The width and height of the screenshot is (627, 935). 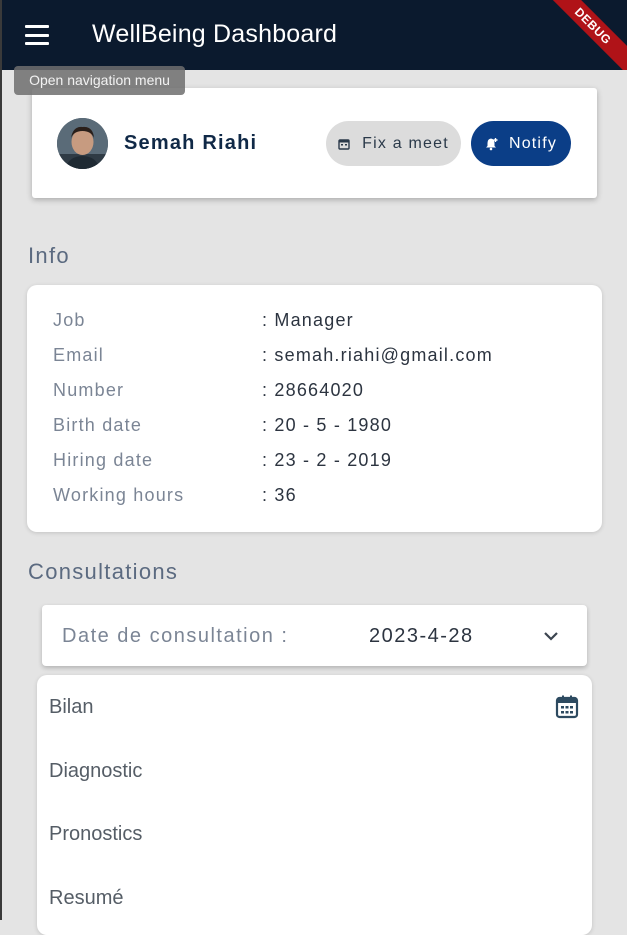 I want to click on bilan-field: Bilan, so click(x=309, y=710).